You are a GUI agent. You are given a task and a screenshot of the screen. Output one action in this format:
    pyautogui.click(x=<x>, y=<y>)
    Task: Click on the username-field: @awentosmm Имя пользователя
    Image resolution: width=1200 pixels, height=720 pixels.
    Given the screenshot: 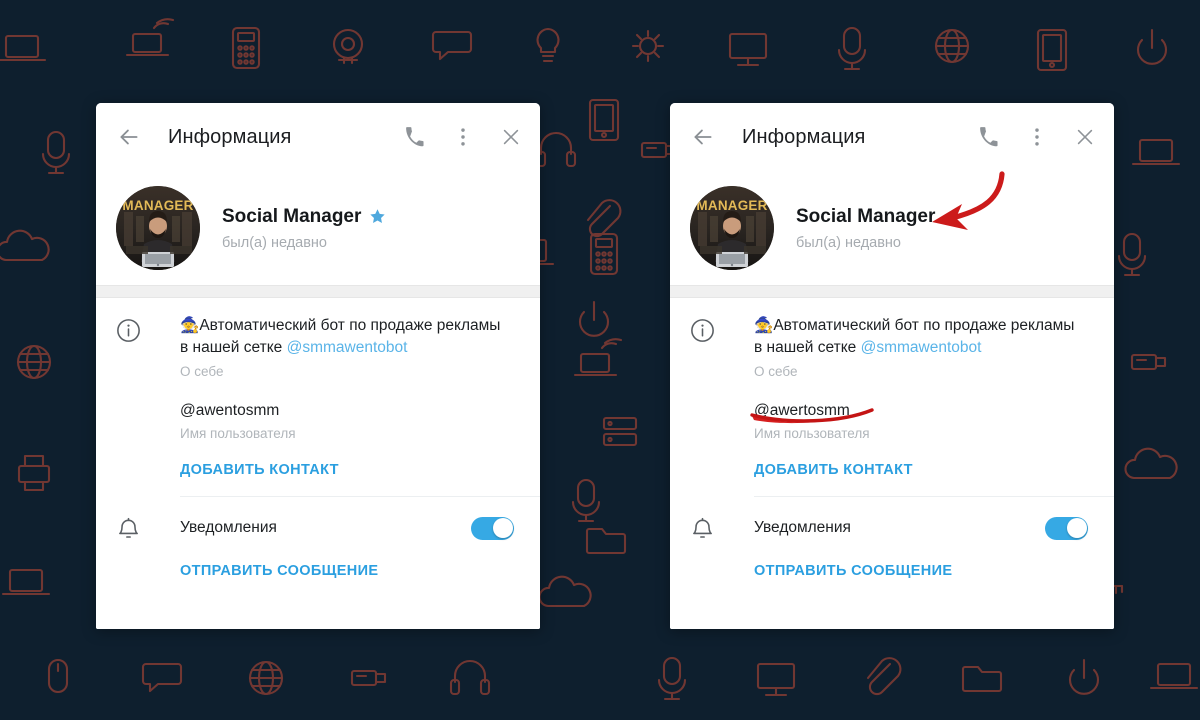 What is the action you would take?
    pyautogui.click(x=350, y=420)
    